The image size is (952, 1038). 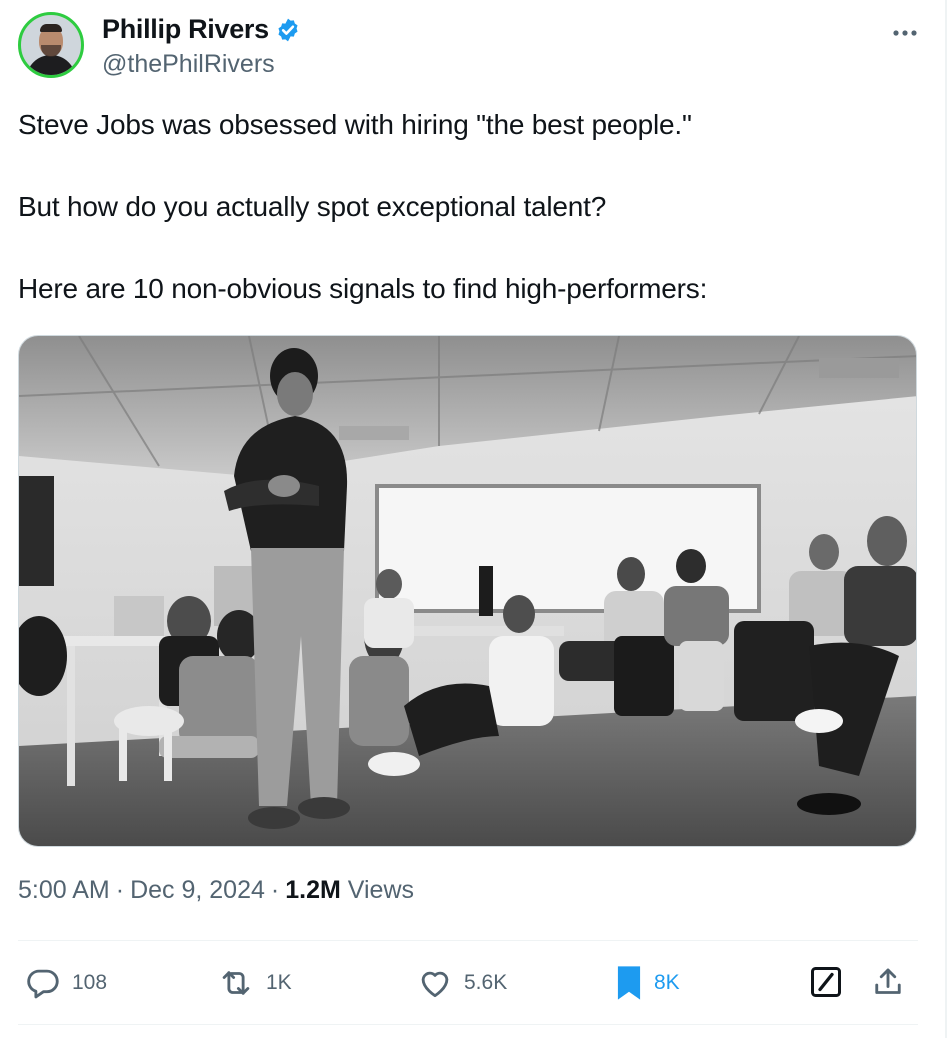 What do you see at coordinates (468, 47) in the screenshot?
I see `tweet-header: Phillip Rivers @thePhilRivers` at bounding box center [468, 47].